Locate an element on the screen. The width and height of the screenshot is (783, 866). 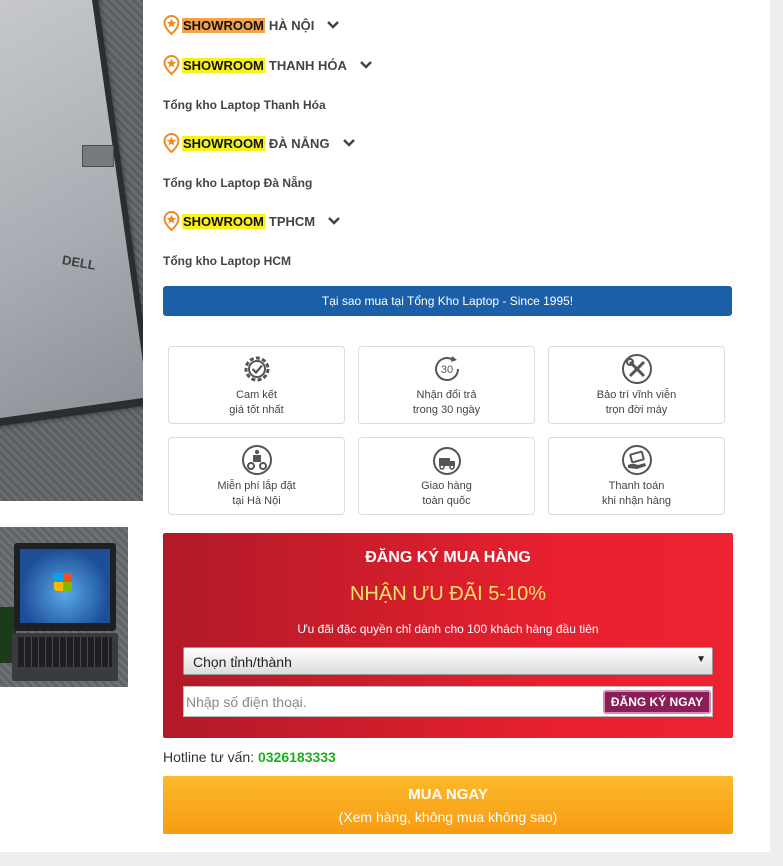
feature-line2: trong 30 ngày is located at coordinates (446, 410).